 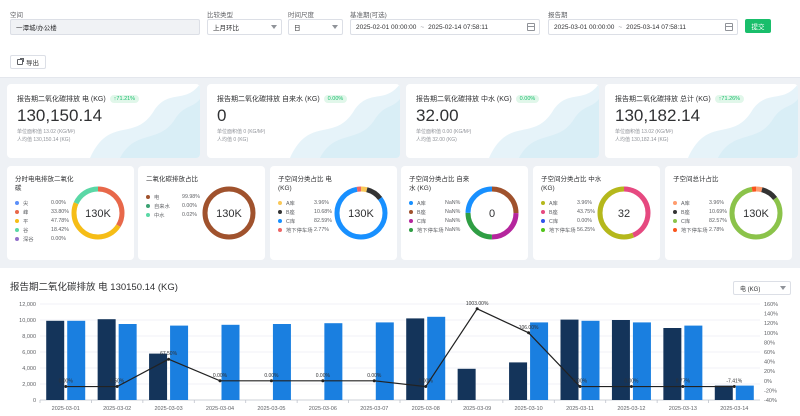 I want to click on legend-item: A库 NaN%, so click(x=438, y=202).